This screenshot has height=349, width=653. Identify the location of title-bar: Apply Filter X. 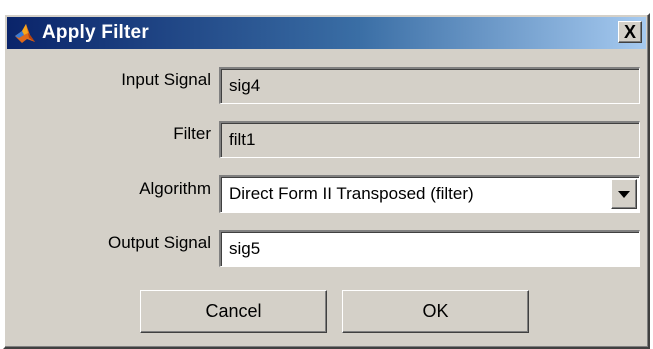
(326, 33).